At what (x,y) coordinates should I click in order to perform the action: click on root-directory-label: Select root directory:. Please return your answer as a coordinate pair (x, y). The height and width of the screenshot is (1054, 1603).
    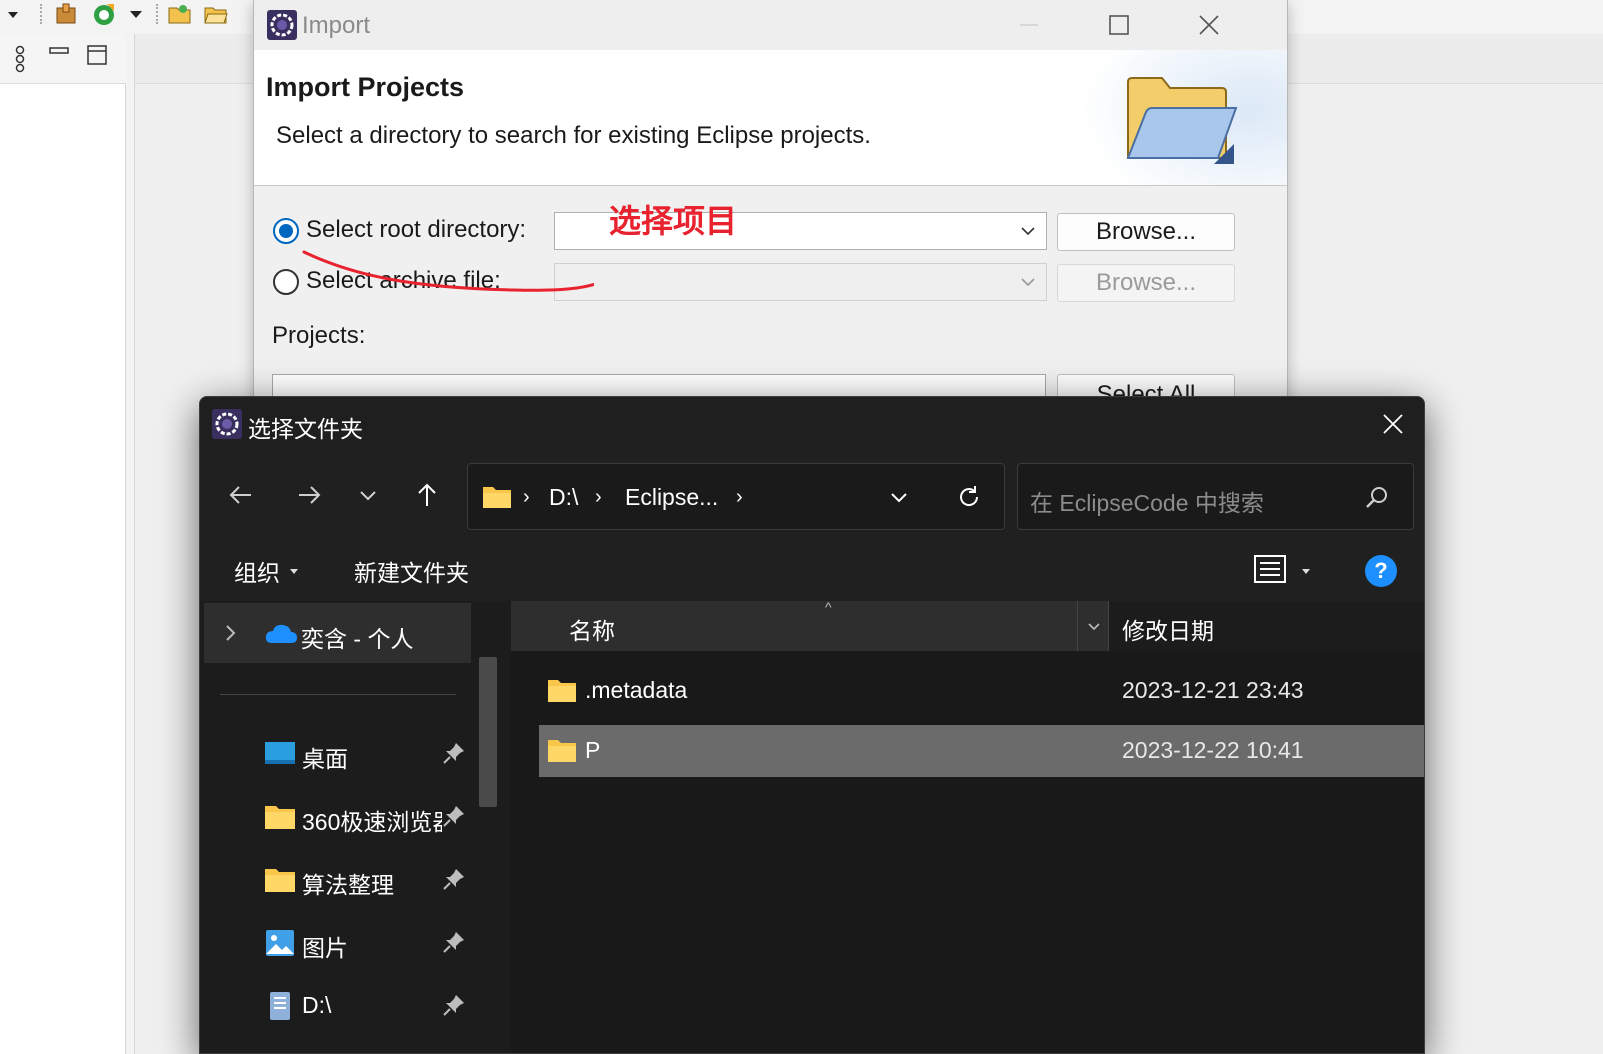
    Looking at the image, I should click on (416, 230).